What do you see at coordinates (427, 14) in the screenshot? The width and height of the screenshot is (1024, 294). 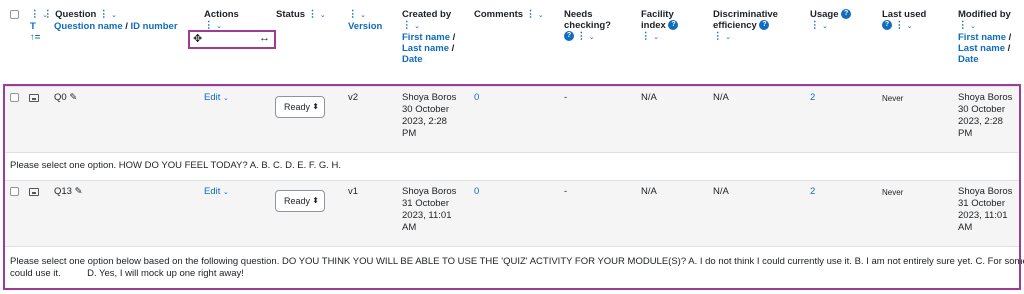 I see `created-by-header-label: Created by` at bounding box center [427, 14].